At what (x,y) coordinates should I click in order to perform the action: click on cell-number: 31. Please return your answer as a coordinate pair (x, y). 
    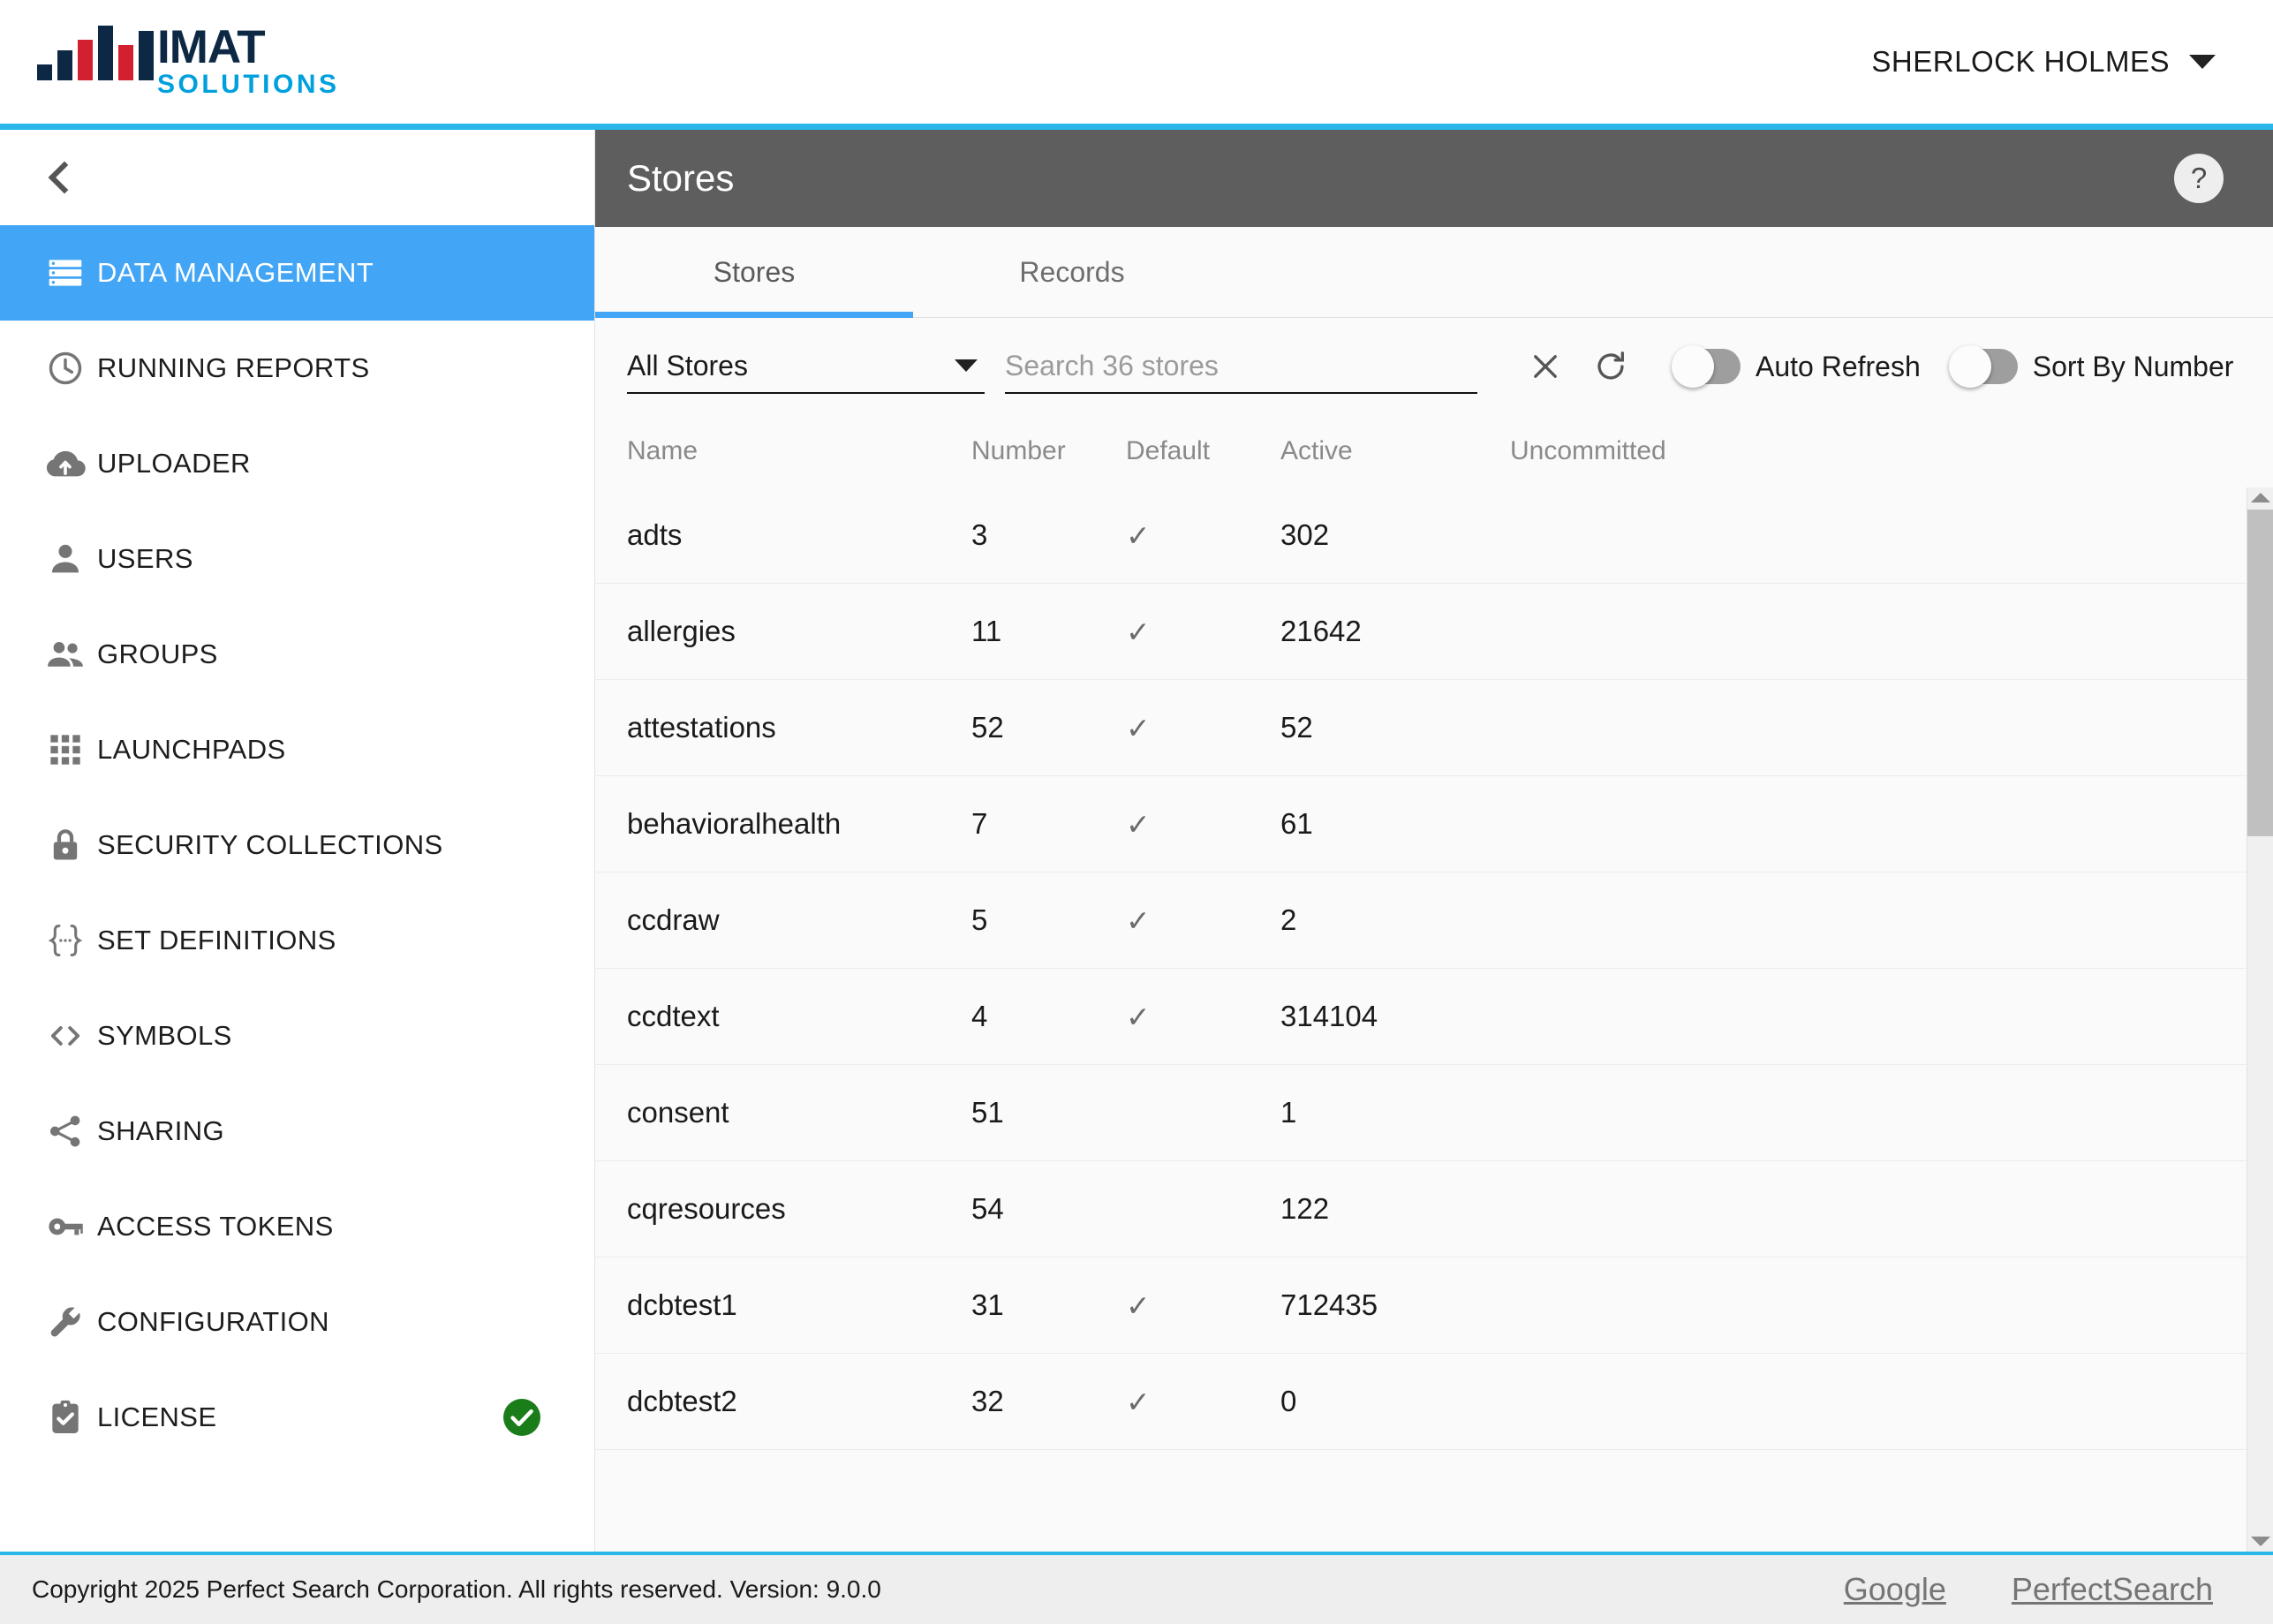
    Looking at the image, I should click on (987, 1304).